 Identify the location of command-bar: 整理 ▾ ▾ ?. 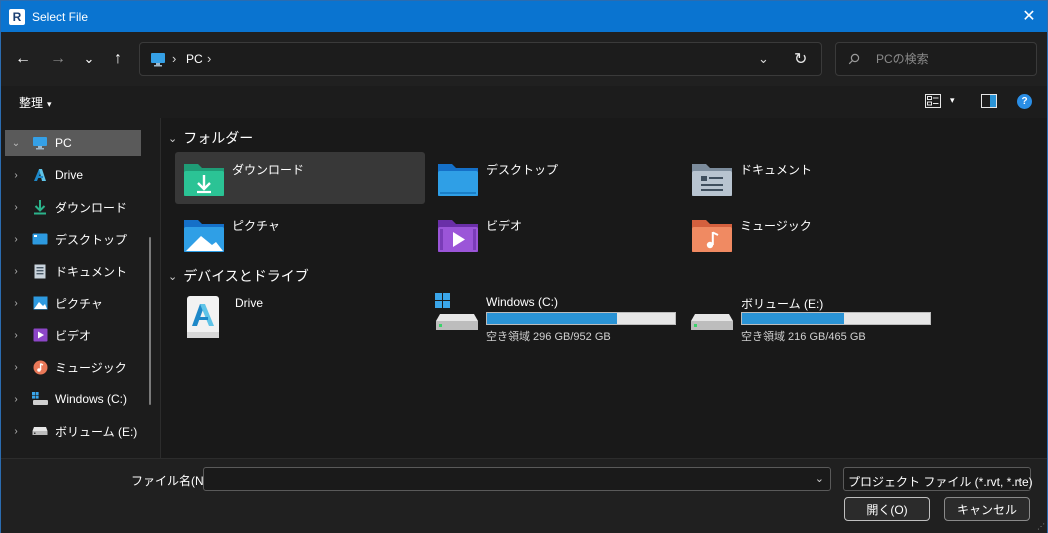
(524, 102).